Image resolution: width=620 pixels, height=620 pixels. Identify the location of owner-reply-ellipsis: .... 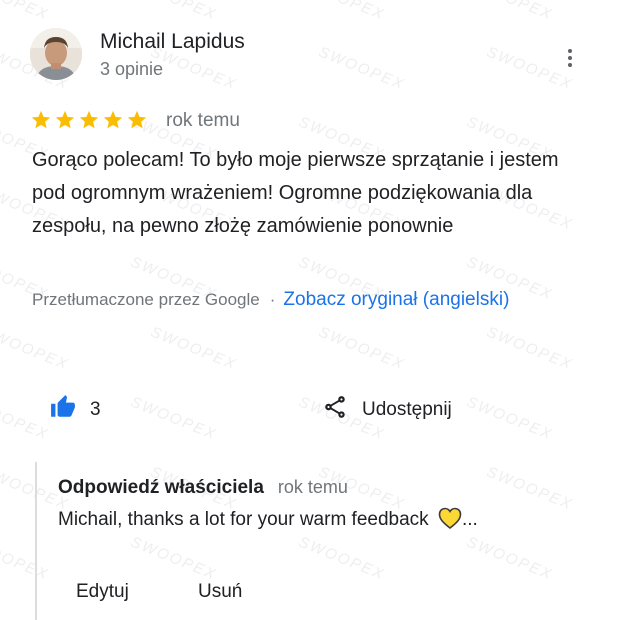
(469, 519).